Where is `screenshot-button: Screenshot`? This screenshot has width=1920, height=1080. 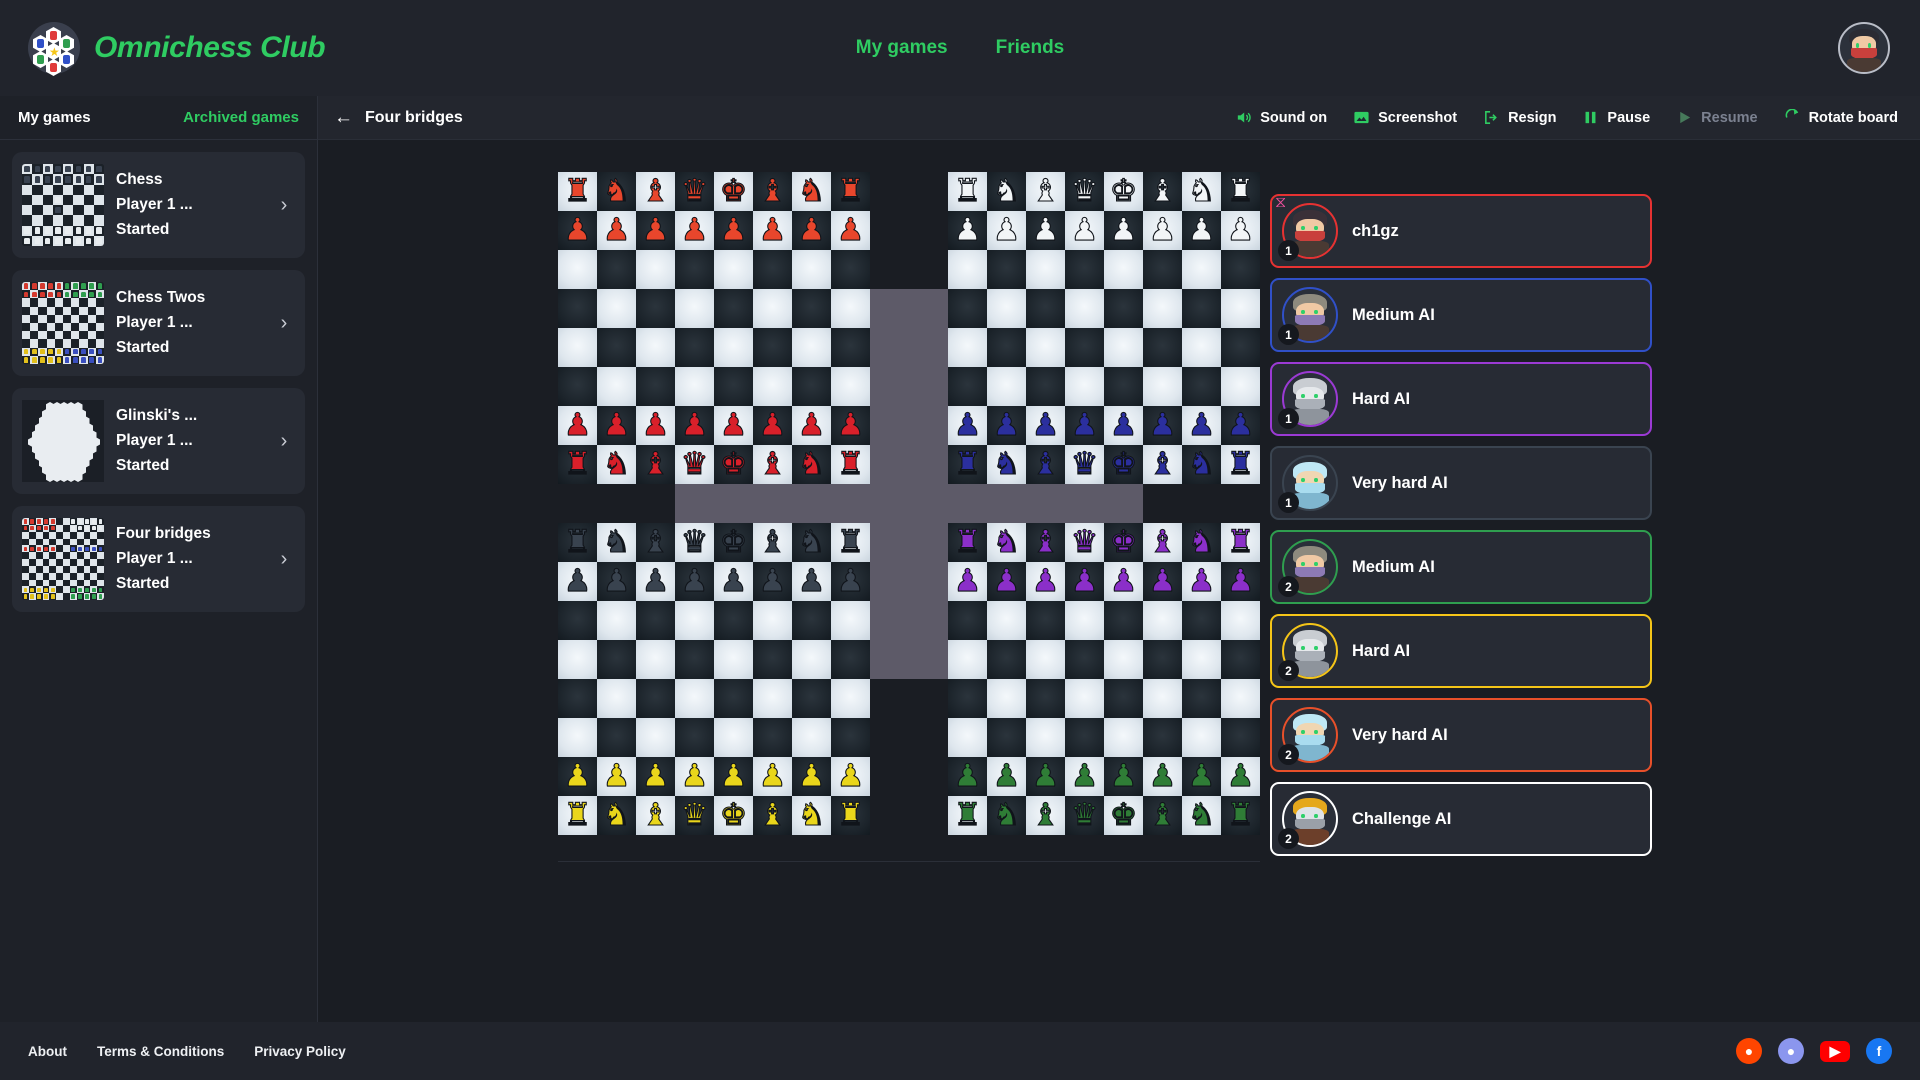
screenshot-button: Screenshot is located at coordinates (1405, 117).